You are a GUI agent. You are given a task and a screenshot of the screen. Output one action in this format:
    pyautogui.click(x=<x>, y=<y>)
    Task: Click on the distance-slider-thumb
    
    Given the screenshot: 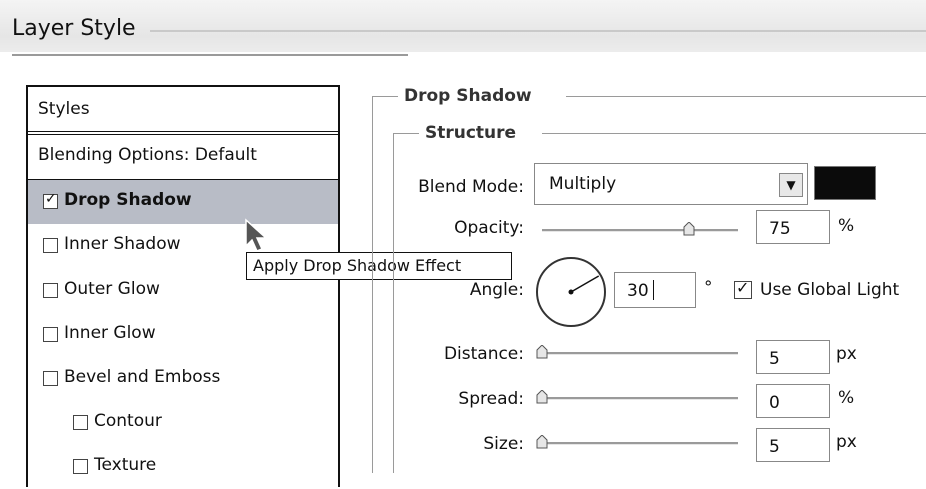 What is the action you would take?
    pyautogui.click(x=542, y=352)
    